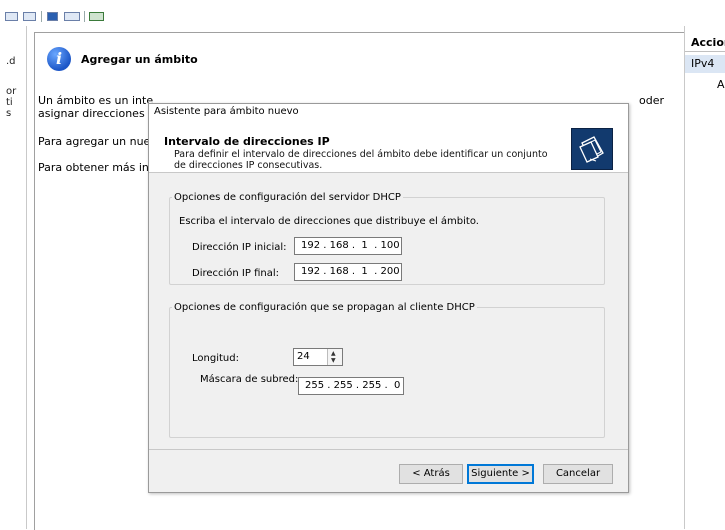 This screenshot has height=530, width=725. I want to click on subnet-mask-input: 255 . 255 . 255 . 0, so click(351, 386).